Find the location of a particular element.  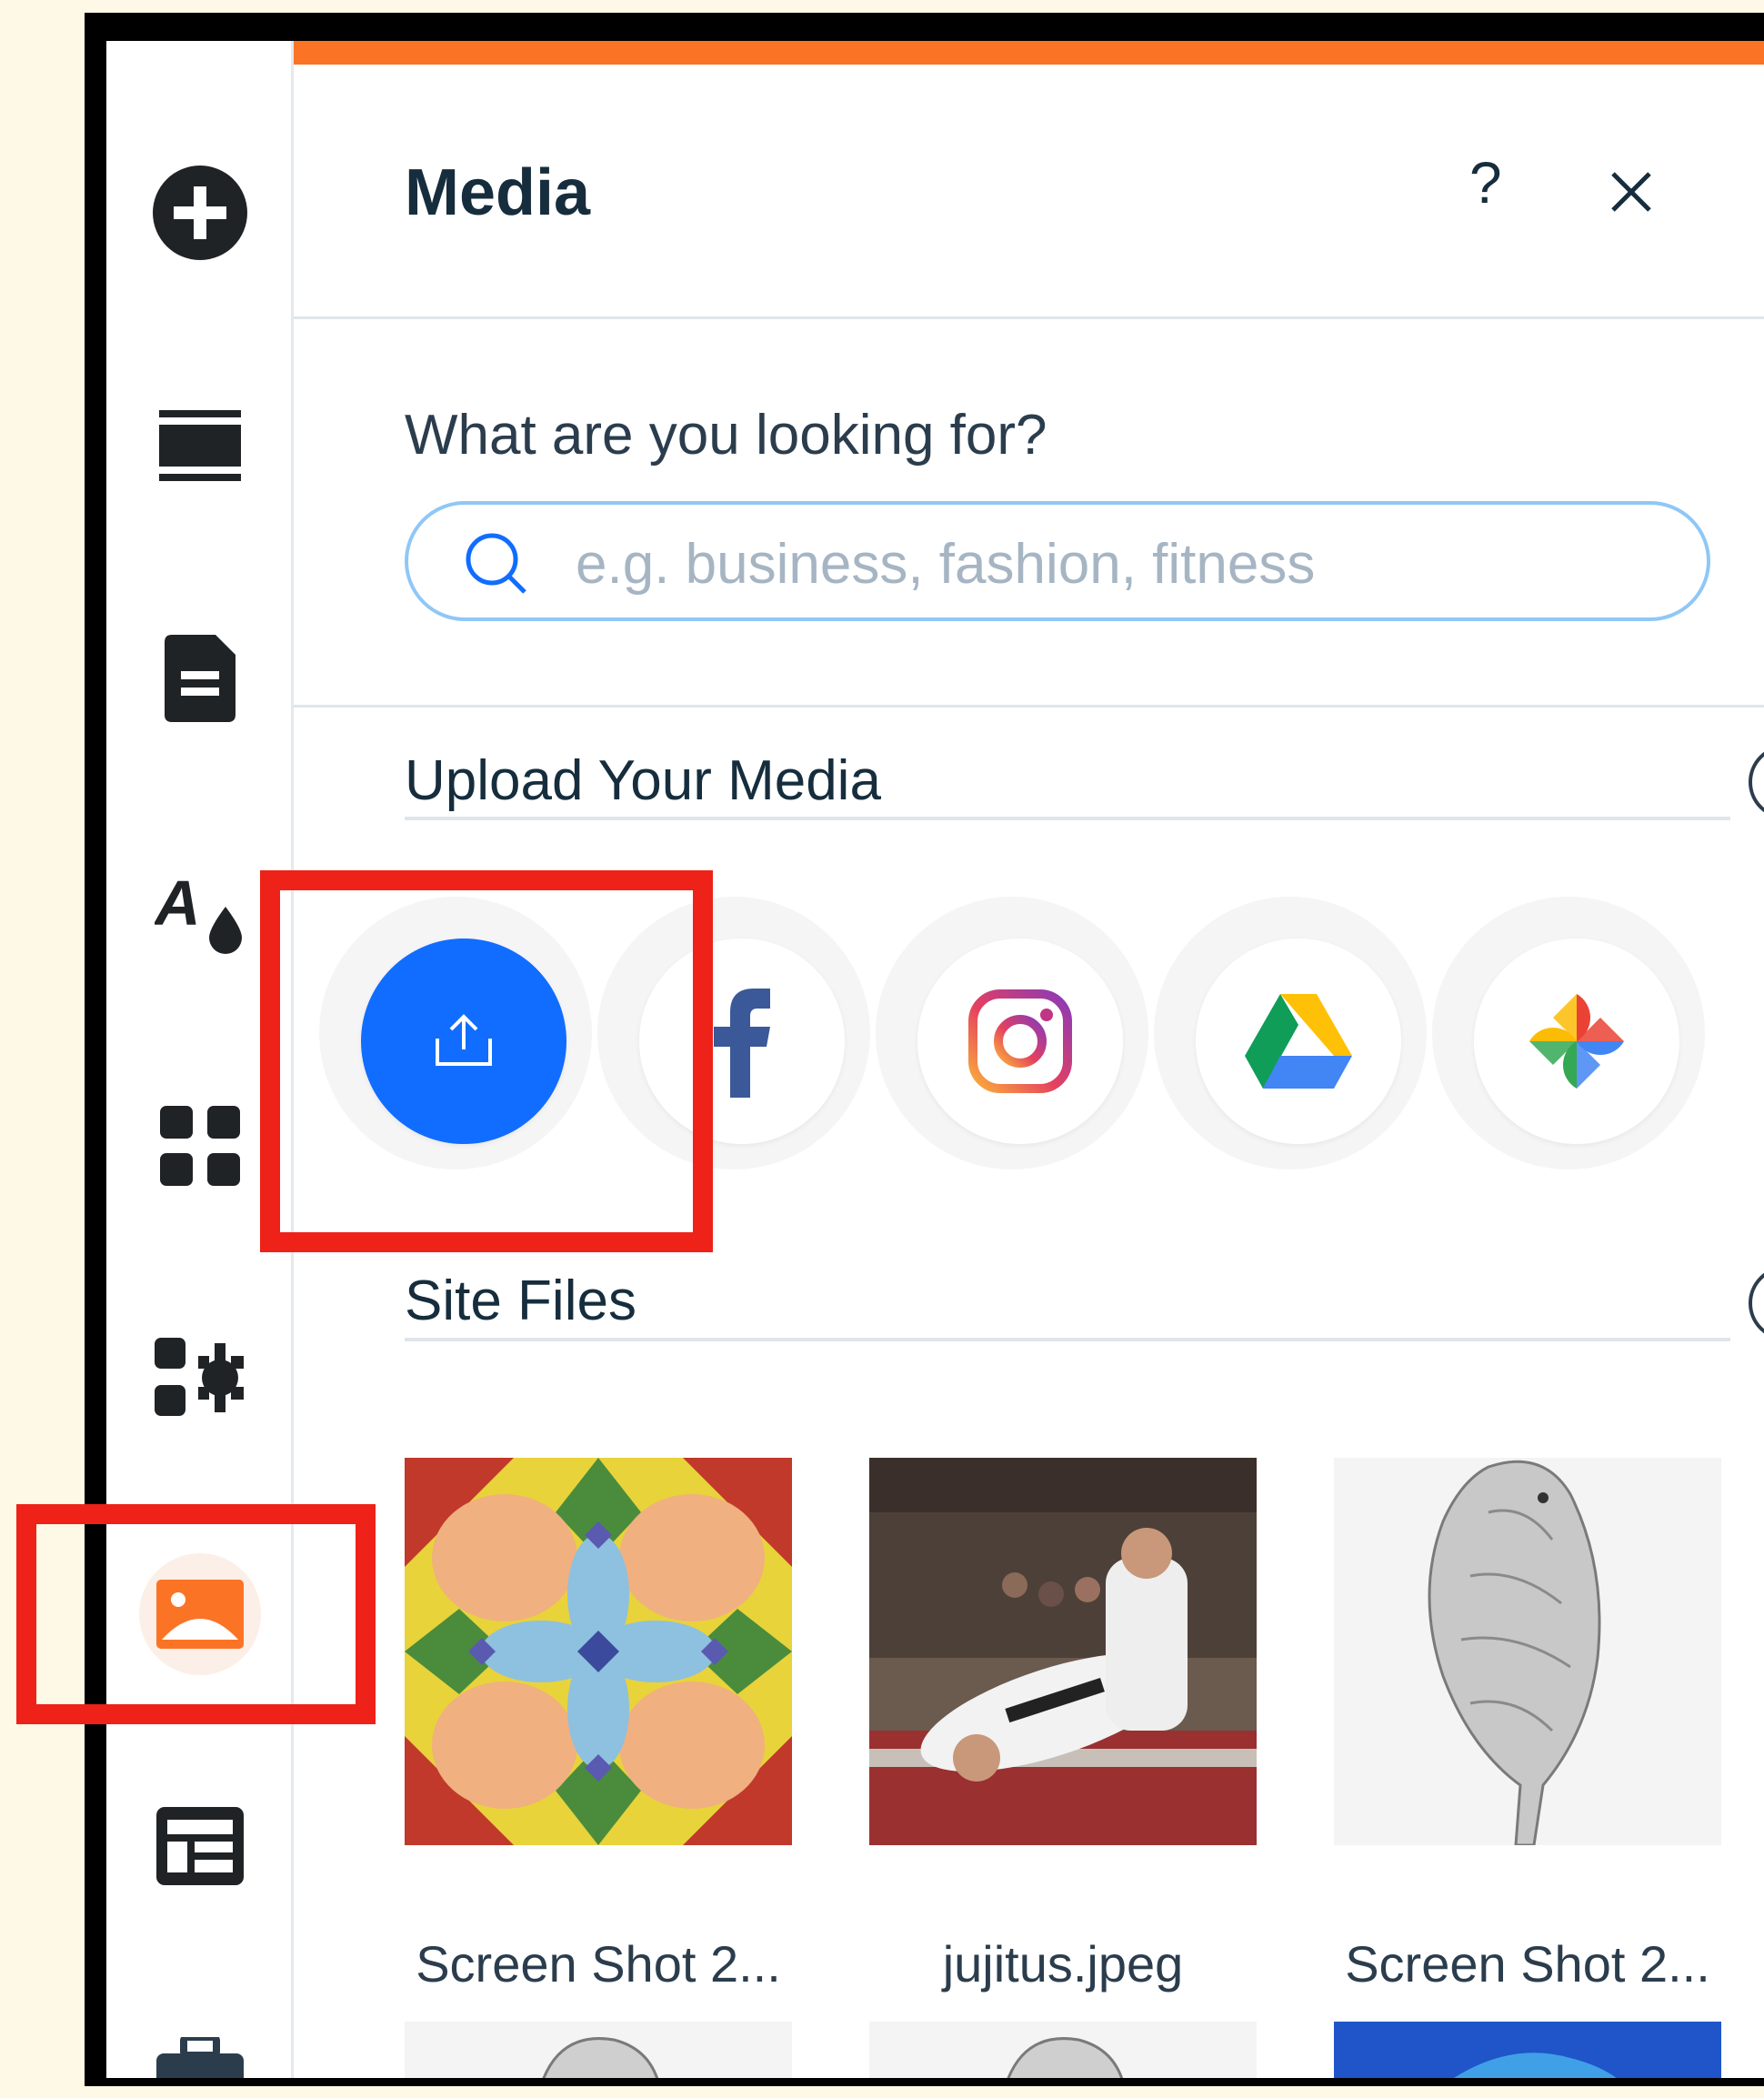

site-files-title: Site Files is located at coordinates (520, 1301).